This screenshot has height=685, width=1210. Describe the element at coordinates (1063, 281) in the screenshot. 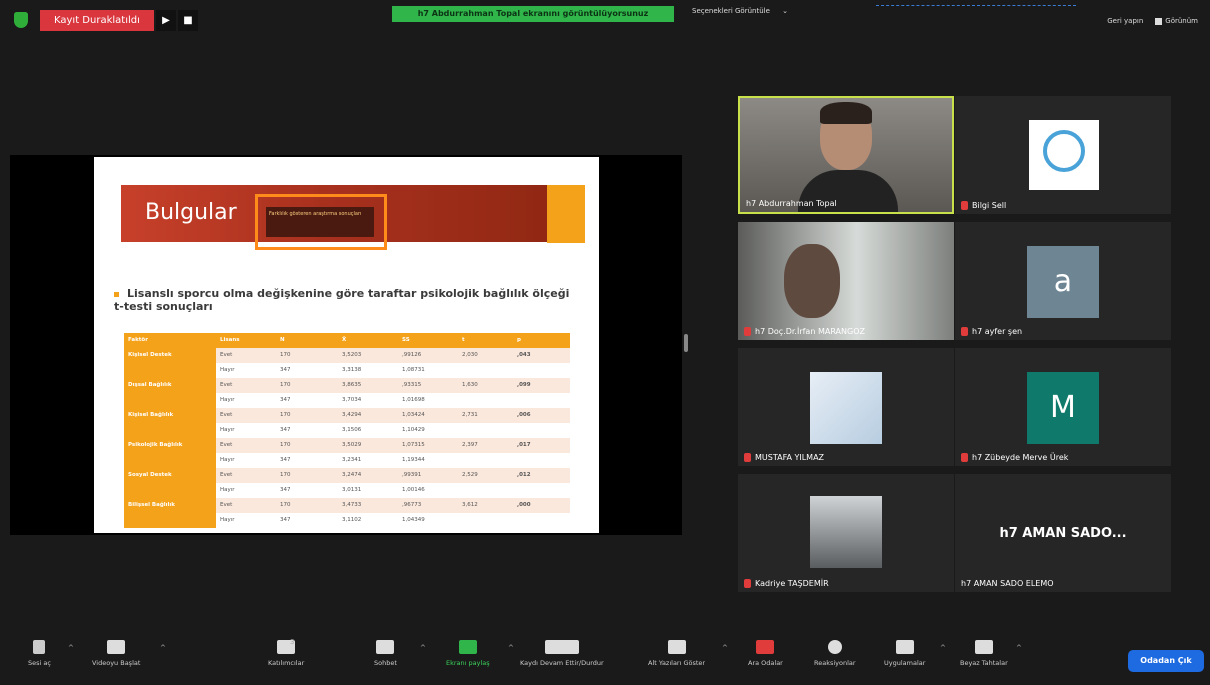

I see `participant-tile: a h7 ayfer şen` at that location.